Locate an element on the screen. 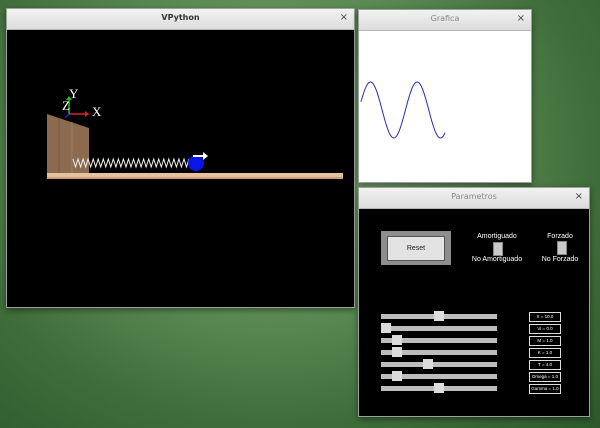  amortiguado-label: Amortiguado is located at coordinates (497, 236).